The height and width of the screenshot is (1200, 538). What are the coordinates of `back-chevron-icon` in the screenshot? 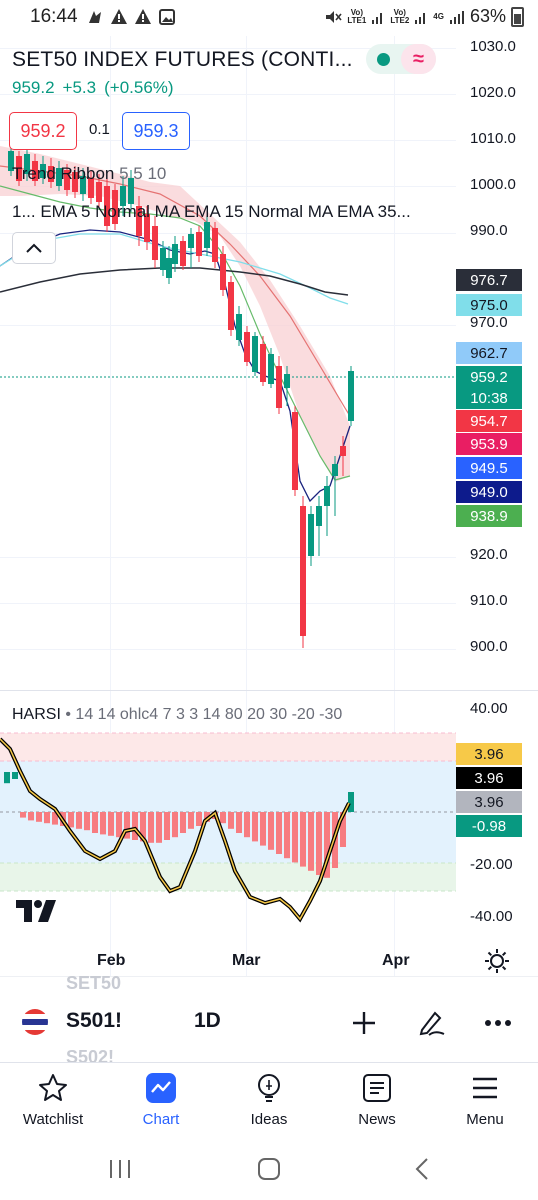 It's located at (421, 1169).